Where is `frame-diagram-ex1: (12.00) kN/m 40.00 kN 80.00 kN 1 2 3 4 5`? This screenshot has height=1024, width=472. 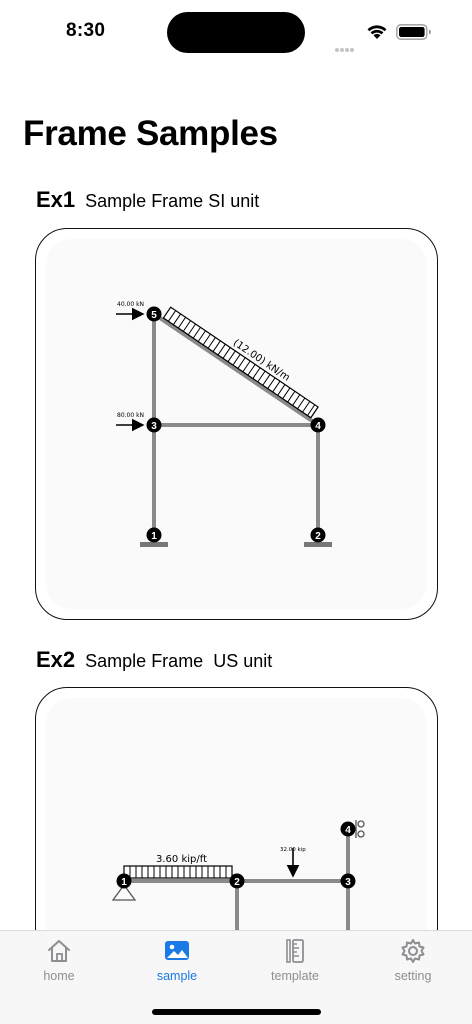
frame-diagram-ex1: (12.00) kN/m 40.00 kN 80.00 kN 1 2 3 4 5 is located at coordinates (224, 424).